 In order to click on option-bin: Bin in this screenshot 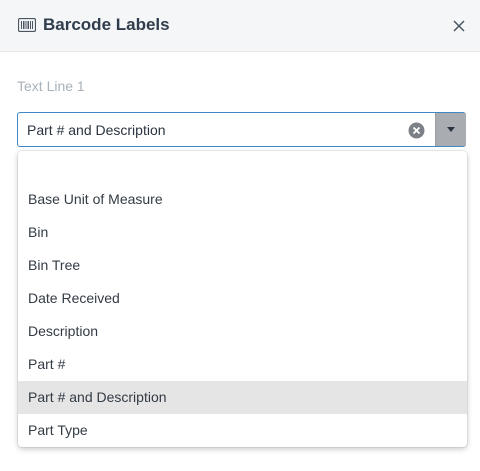, I will do `click(242, 232)`.